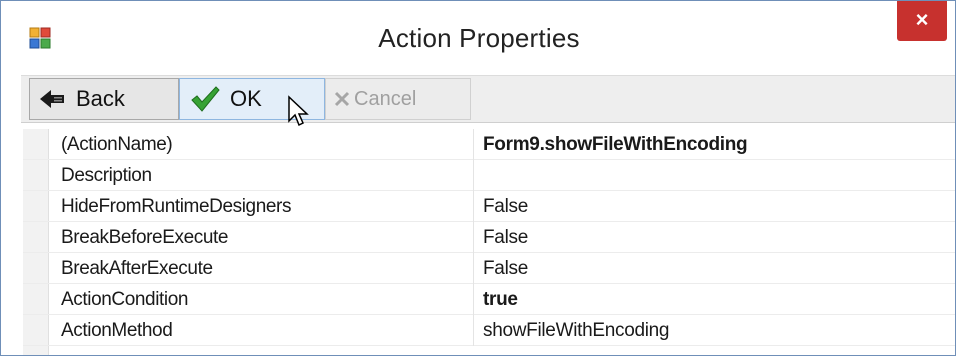  I want to click on property-name: ActionMethod, so click(117, 330).